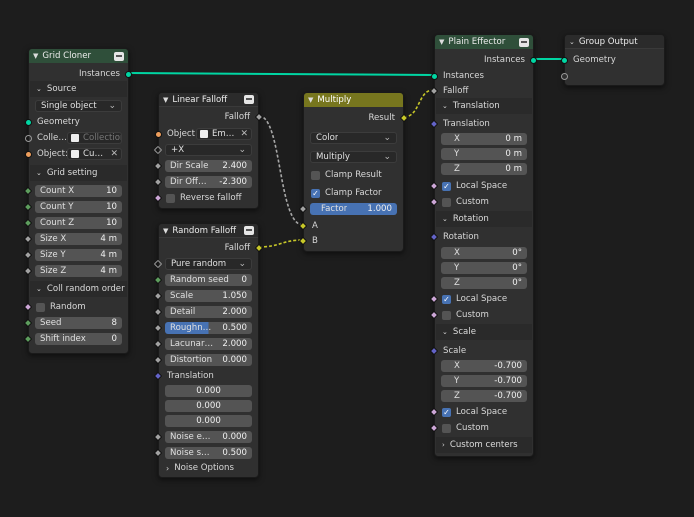  Describe the element at coordinates (434, 412) in the screenshot. I see `socket-scale-local-space` at that location.